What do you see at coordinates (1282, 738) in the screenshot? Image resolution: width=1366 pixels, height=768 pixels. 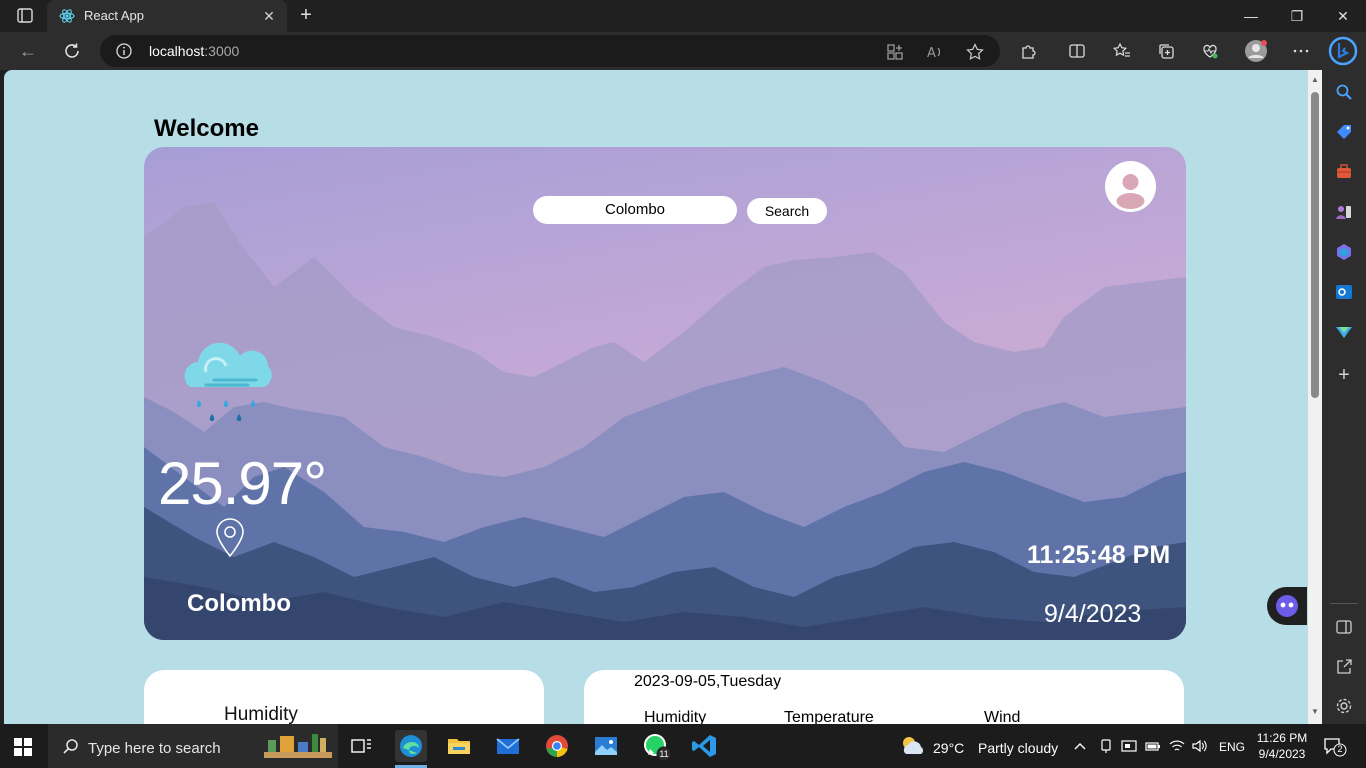 I see `clock-time: 11:26 PM` at bounding box center [1282, 738].